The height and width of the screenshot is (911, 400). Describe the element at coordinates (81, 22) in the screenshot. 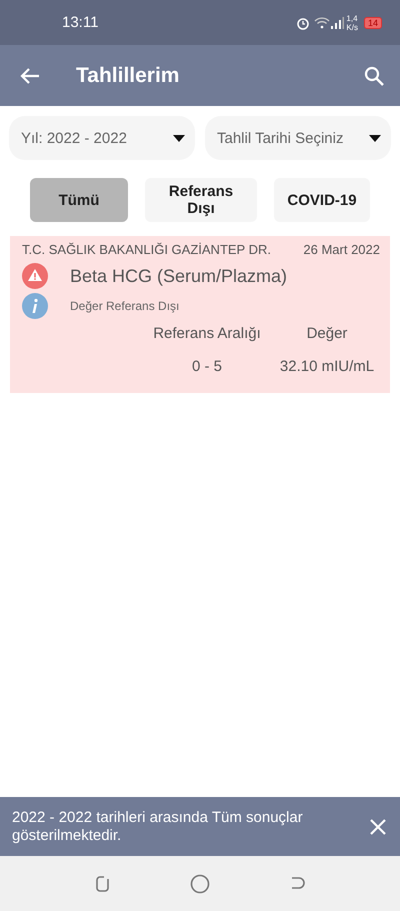

I see `status-time: 13:11` at that location.